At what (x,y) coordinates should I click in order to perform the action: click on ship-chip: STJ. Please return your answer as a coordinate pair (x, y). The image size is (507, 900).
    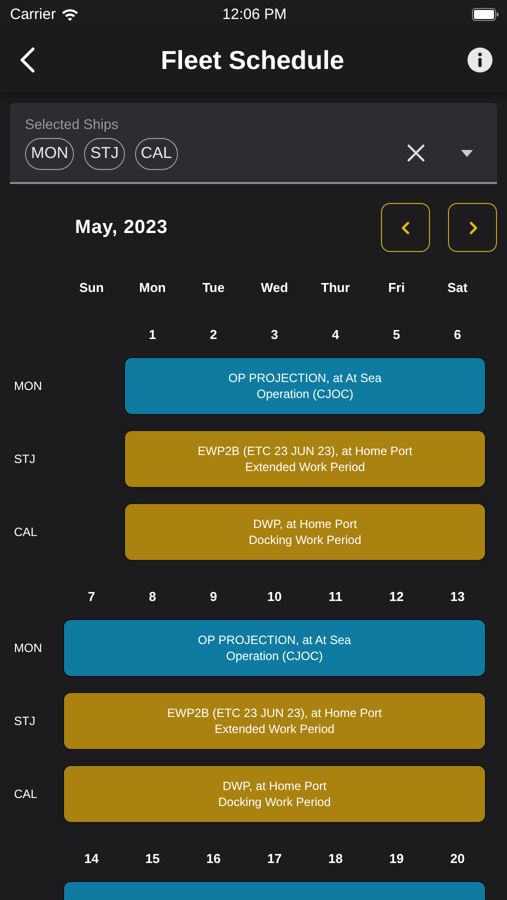
    Looking at the image, I should click on (104, 154).